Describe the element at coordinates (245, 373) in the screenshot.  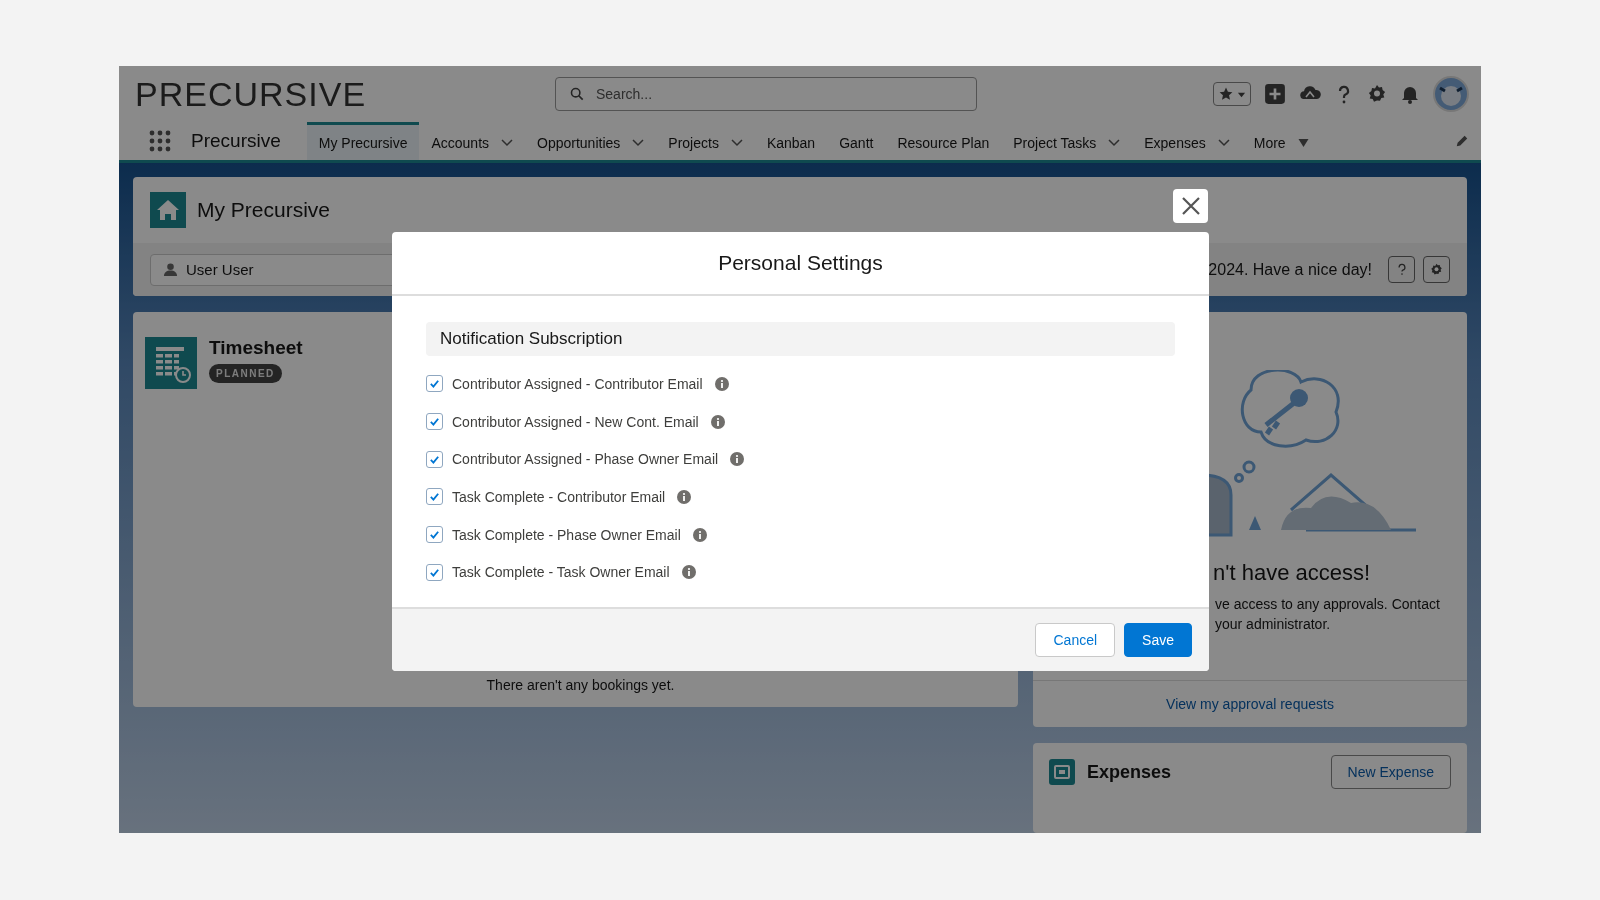
I see `status-badge: PLANNED` at that location.